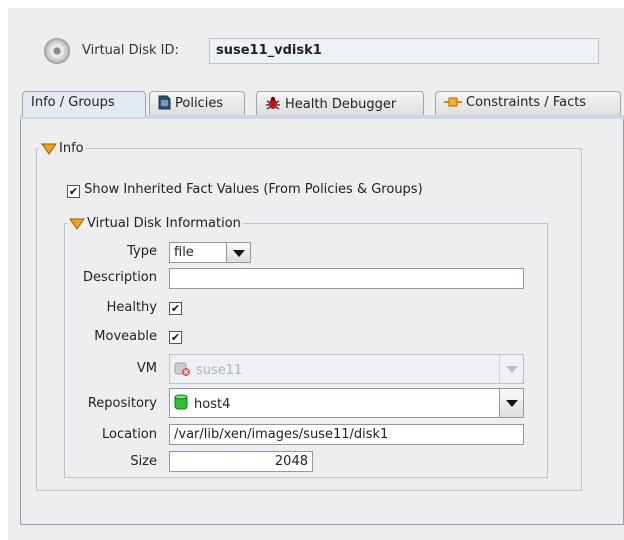  I want to click on disk-icon, so click(57, 51).